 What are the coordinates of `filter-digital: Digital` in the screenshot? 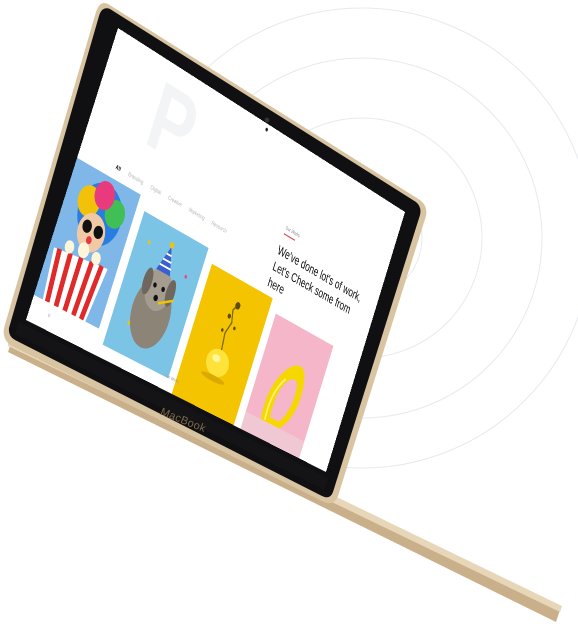 It's located at (156, 190).